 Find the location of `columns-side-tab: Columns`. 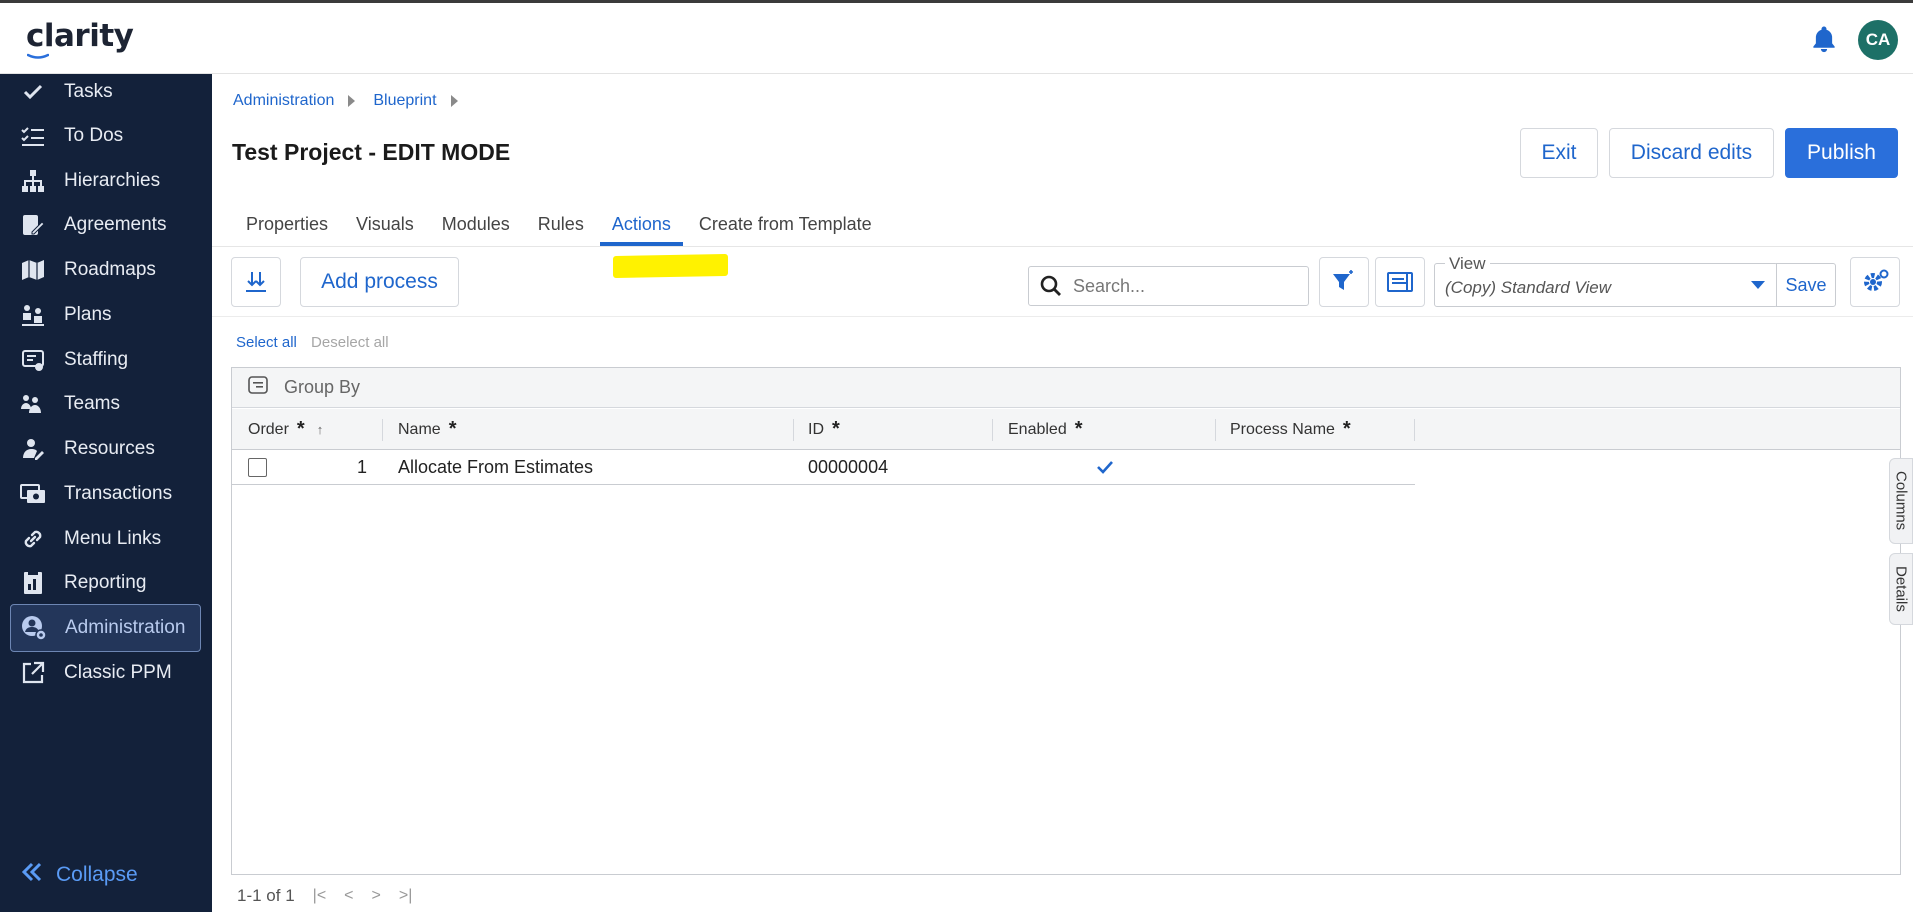

columns-side-tab: Columns is located at coordinates (1901, 501).